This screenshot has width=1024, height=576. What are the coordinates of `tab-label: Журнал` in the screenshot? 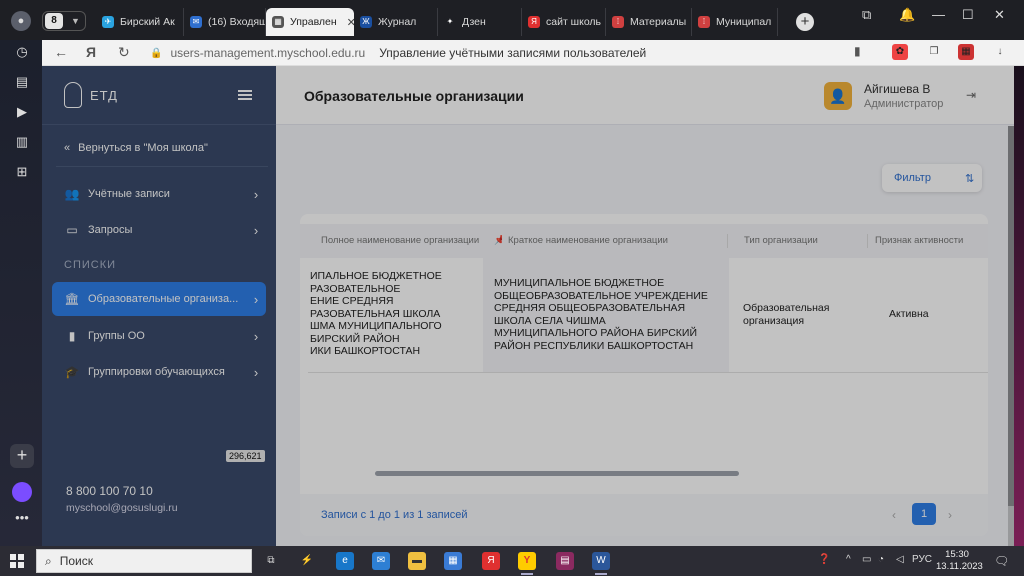 It's located at (397, 22).